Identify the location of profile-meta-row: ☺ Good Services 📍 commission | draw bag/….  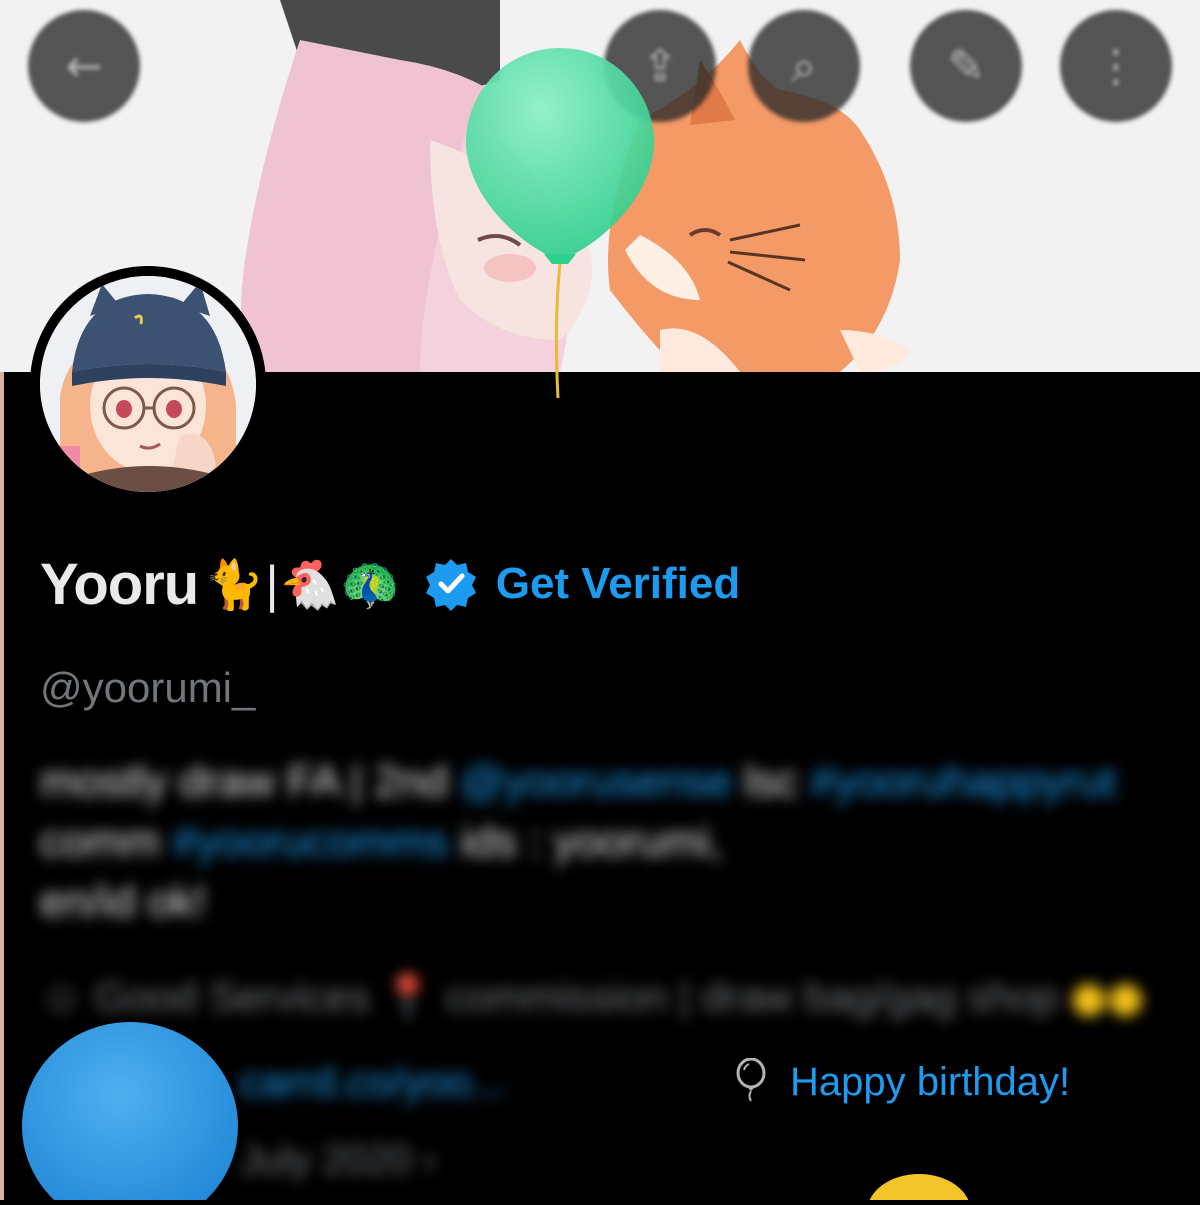
(592, 997).